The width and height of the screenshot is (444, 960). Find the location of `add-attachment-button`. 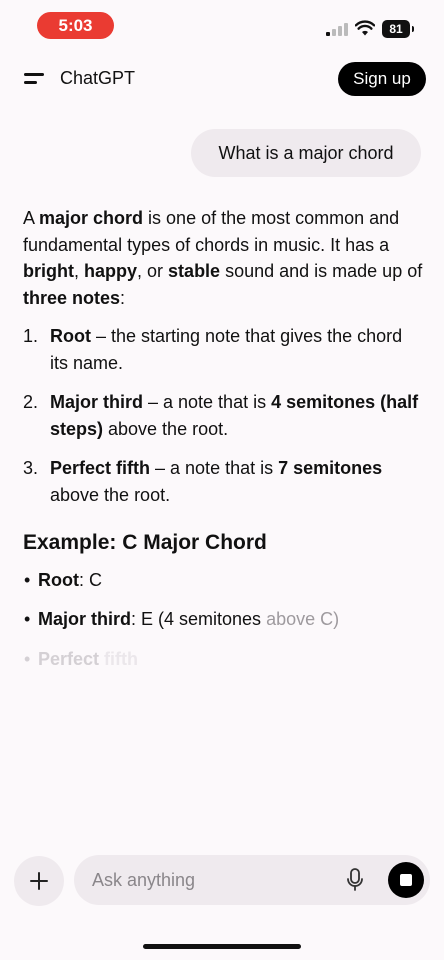

add-attachment-button is located at coordinates (39, 881).